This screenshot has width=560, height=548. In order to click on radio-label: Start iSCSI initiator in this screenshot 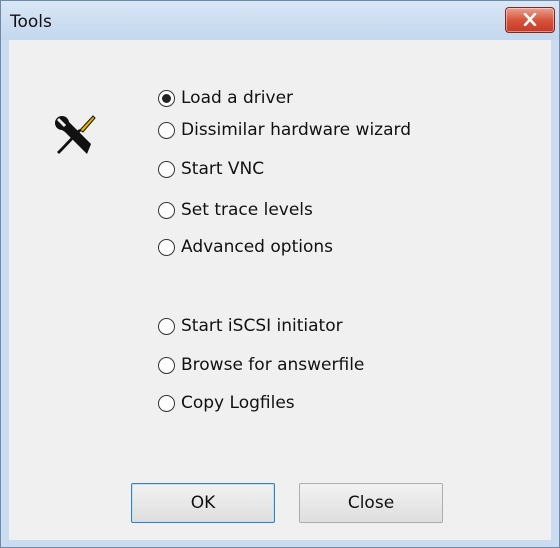, I will do `click(262, 326)`.